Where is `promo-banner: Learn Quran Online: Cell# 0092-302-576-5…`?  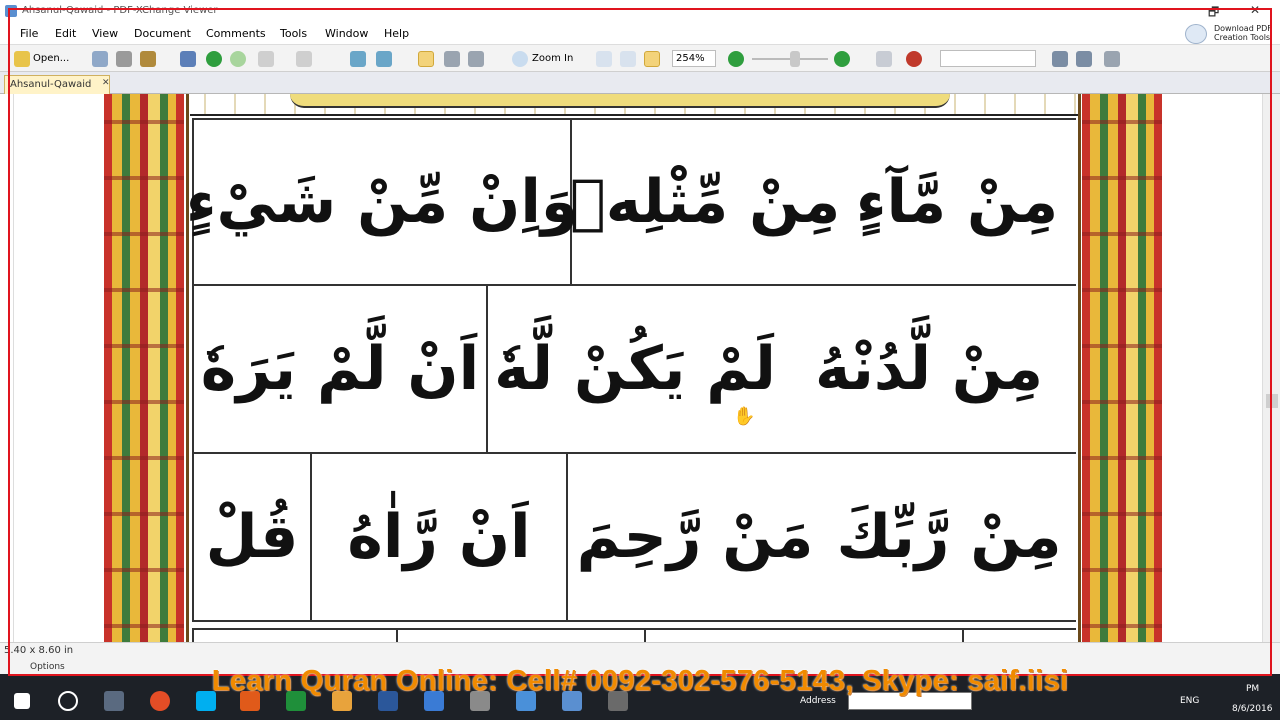 promo-banner: Learn Quran Online: Cell# 0092-302-576-5… is located at coordinates (640, 681).